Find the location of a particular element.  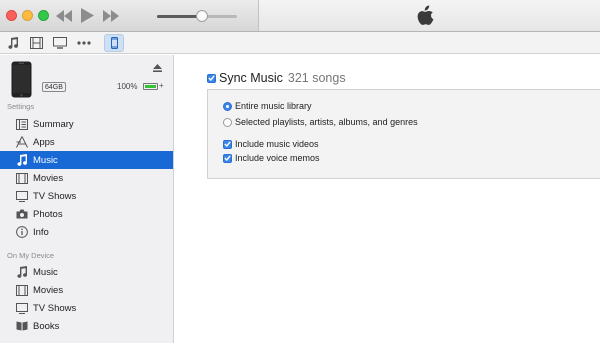

window-controls is located at coordinates (27, 15).